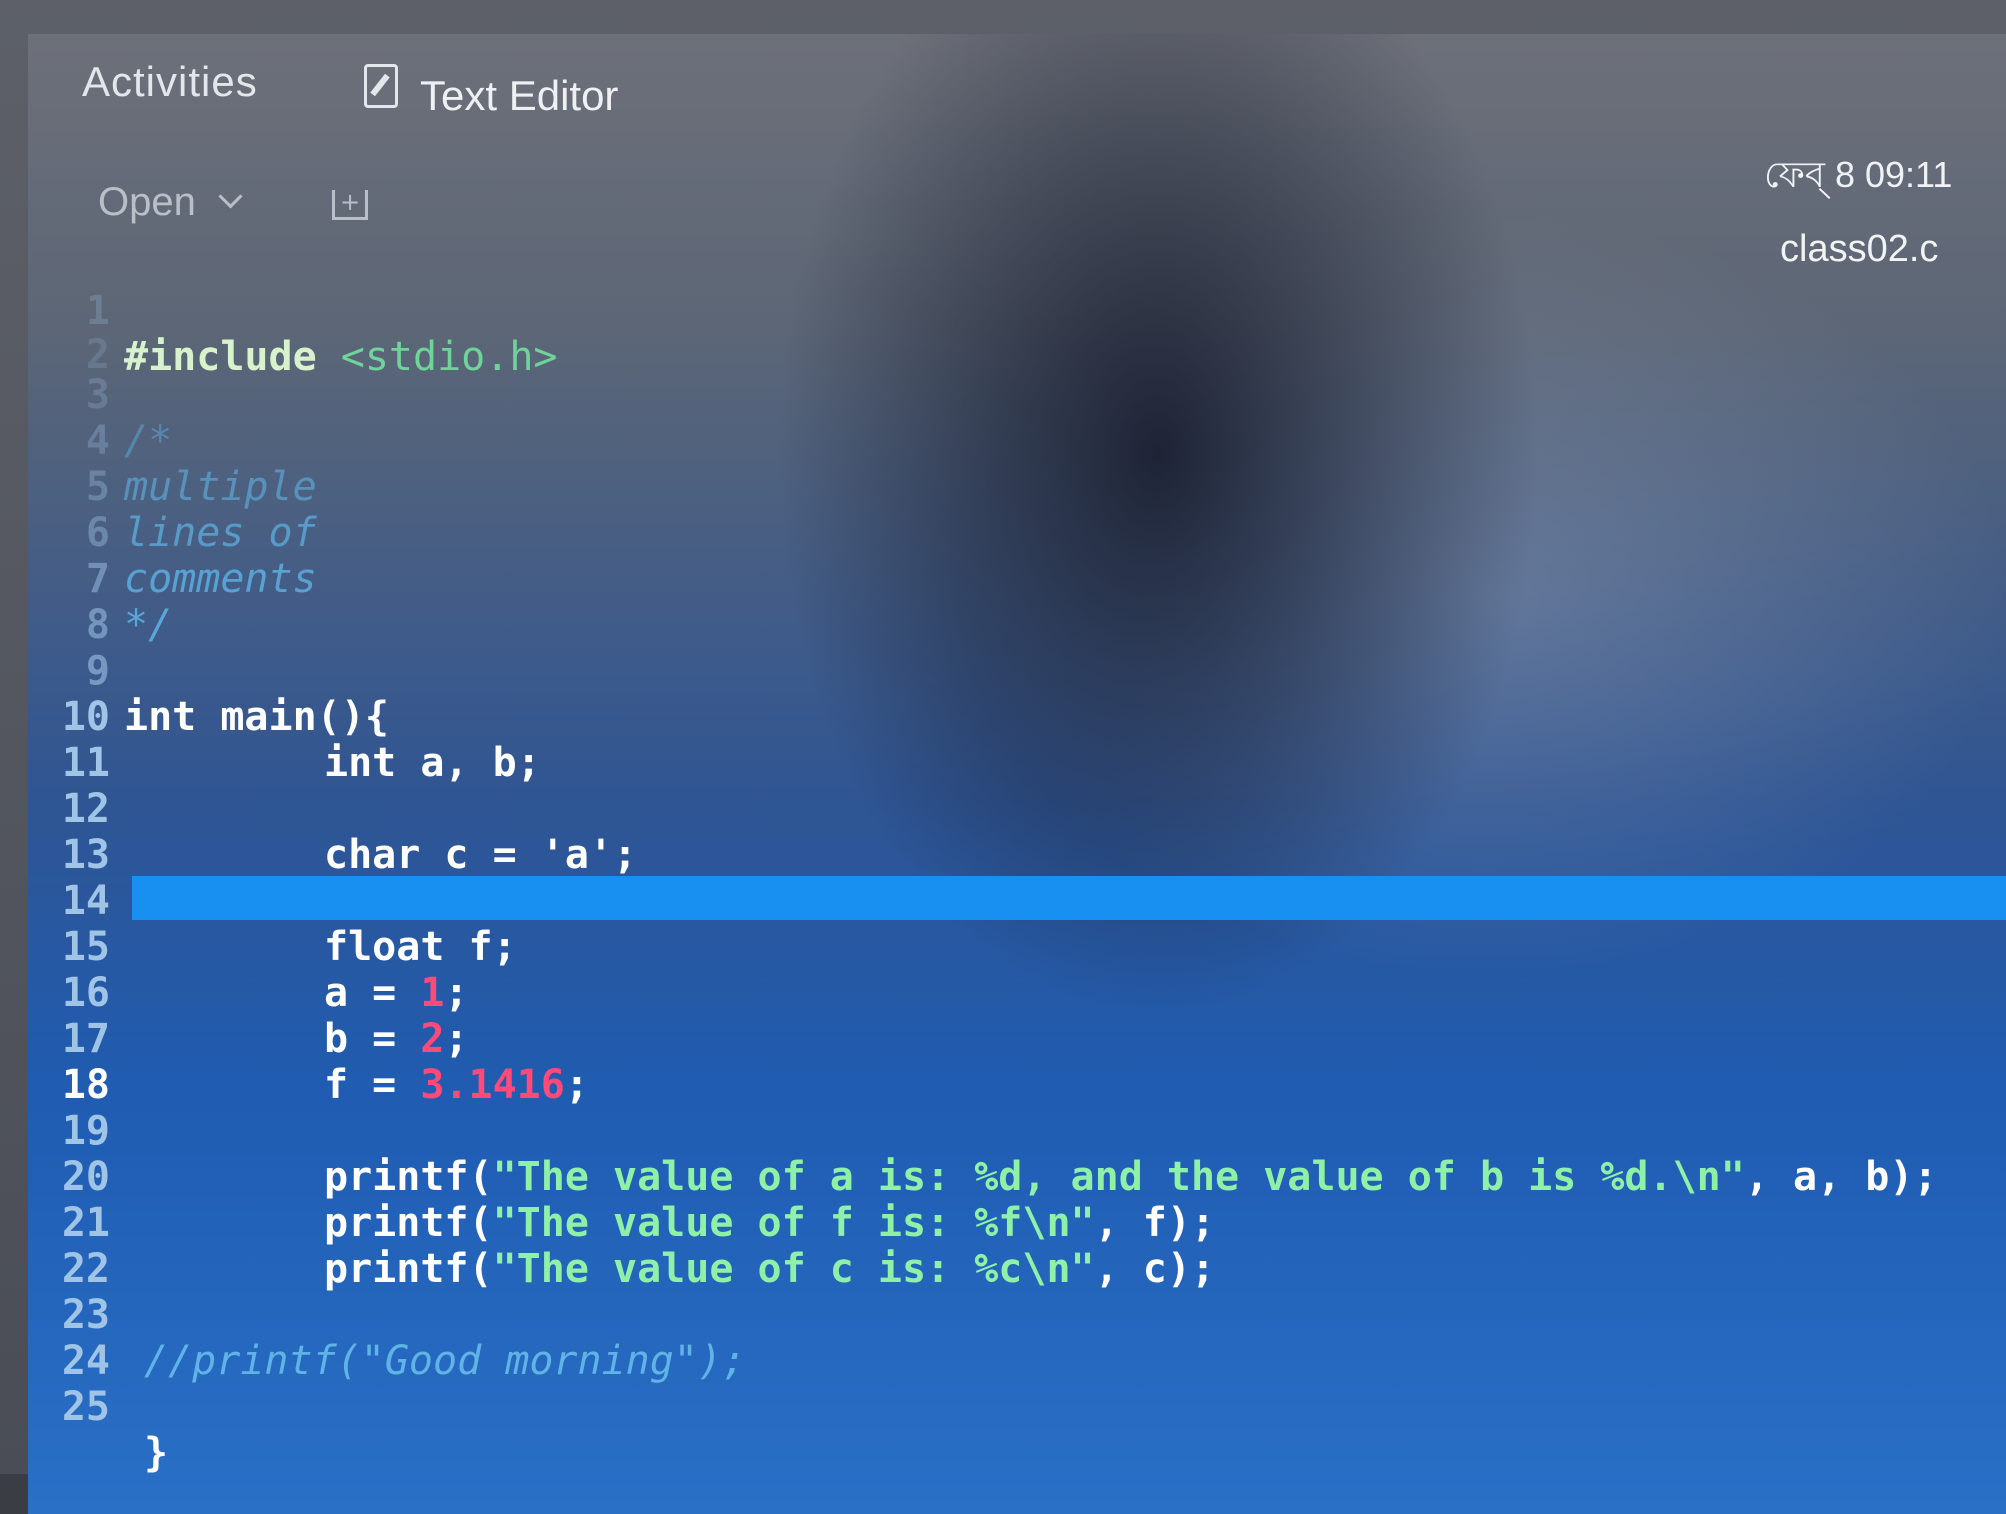 The height and width of the screenshot is (1514, 2006). Describe the element at coordinates (156, 1453) in the screenshot. I see `close-brace-token: }` at that location.